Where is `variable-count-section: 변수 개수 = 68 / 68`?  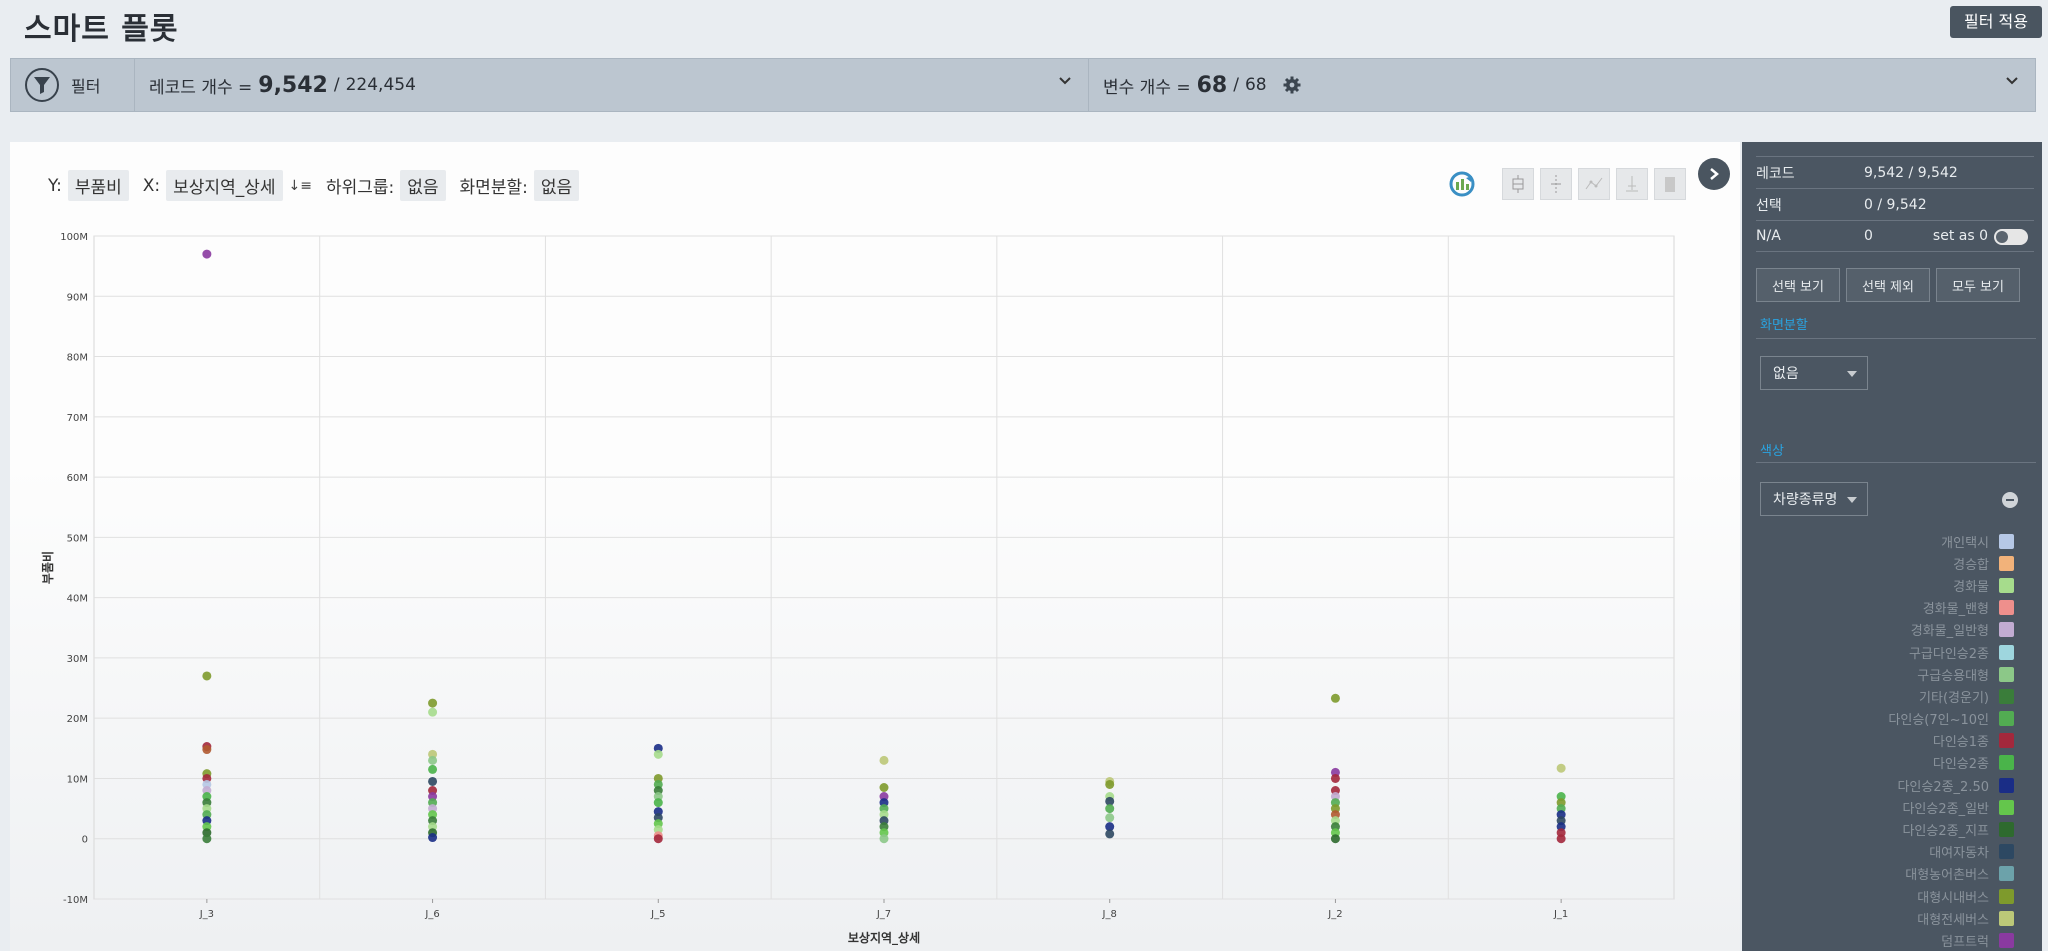 variable-count-section: 변수 개수 = 68 / 68 is located at coordinates (1562, 85).